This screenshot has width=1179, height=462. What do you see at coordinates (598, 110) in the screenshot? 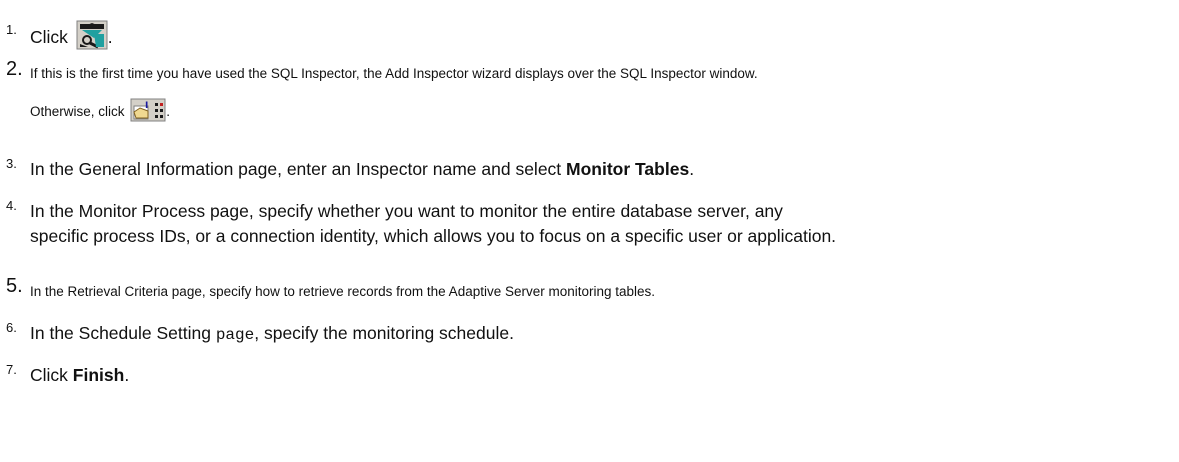
I see `step-line-2: Otherwise, click I .` at bounding box center [598, 110].